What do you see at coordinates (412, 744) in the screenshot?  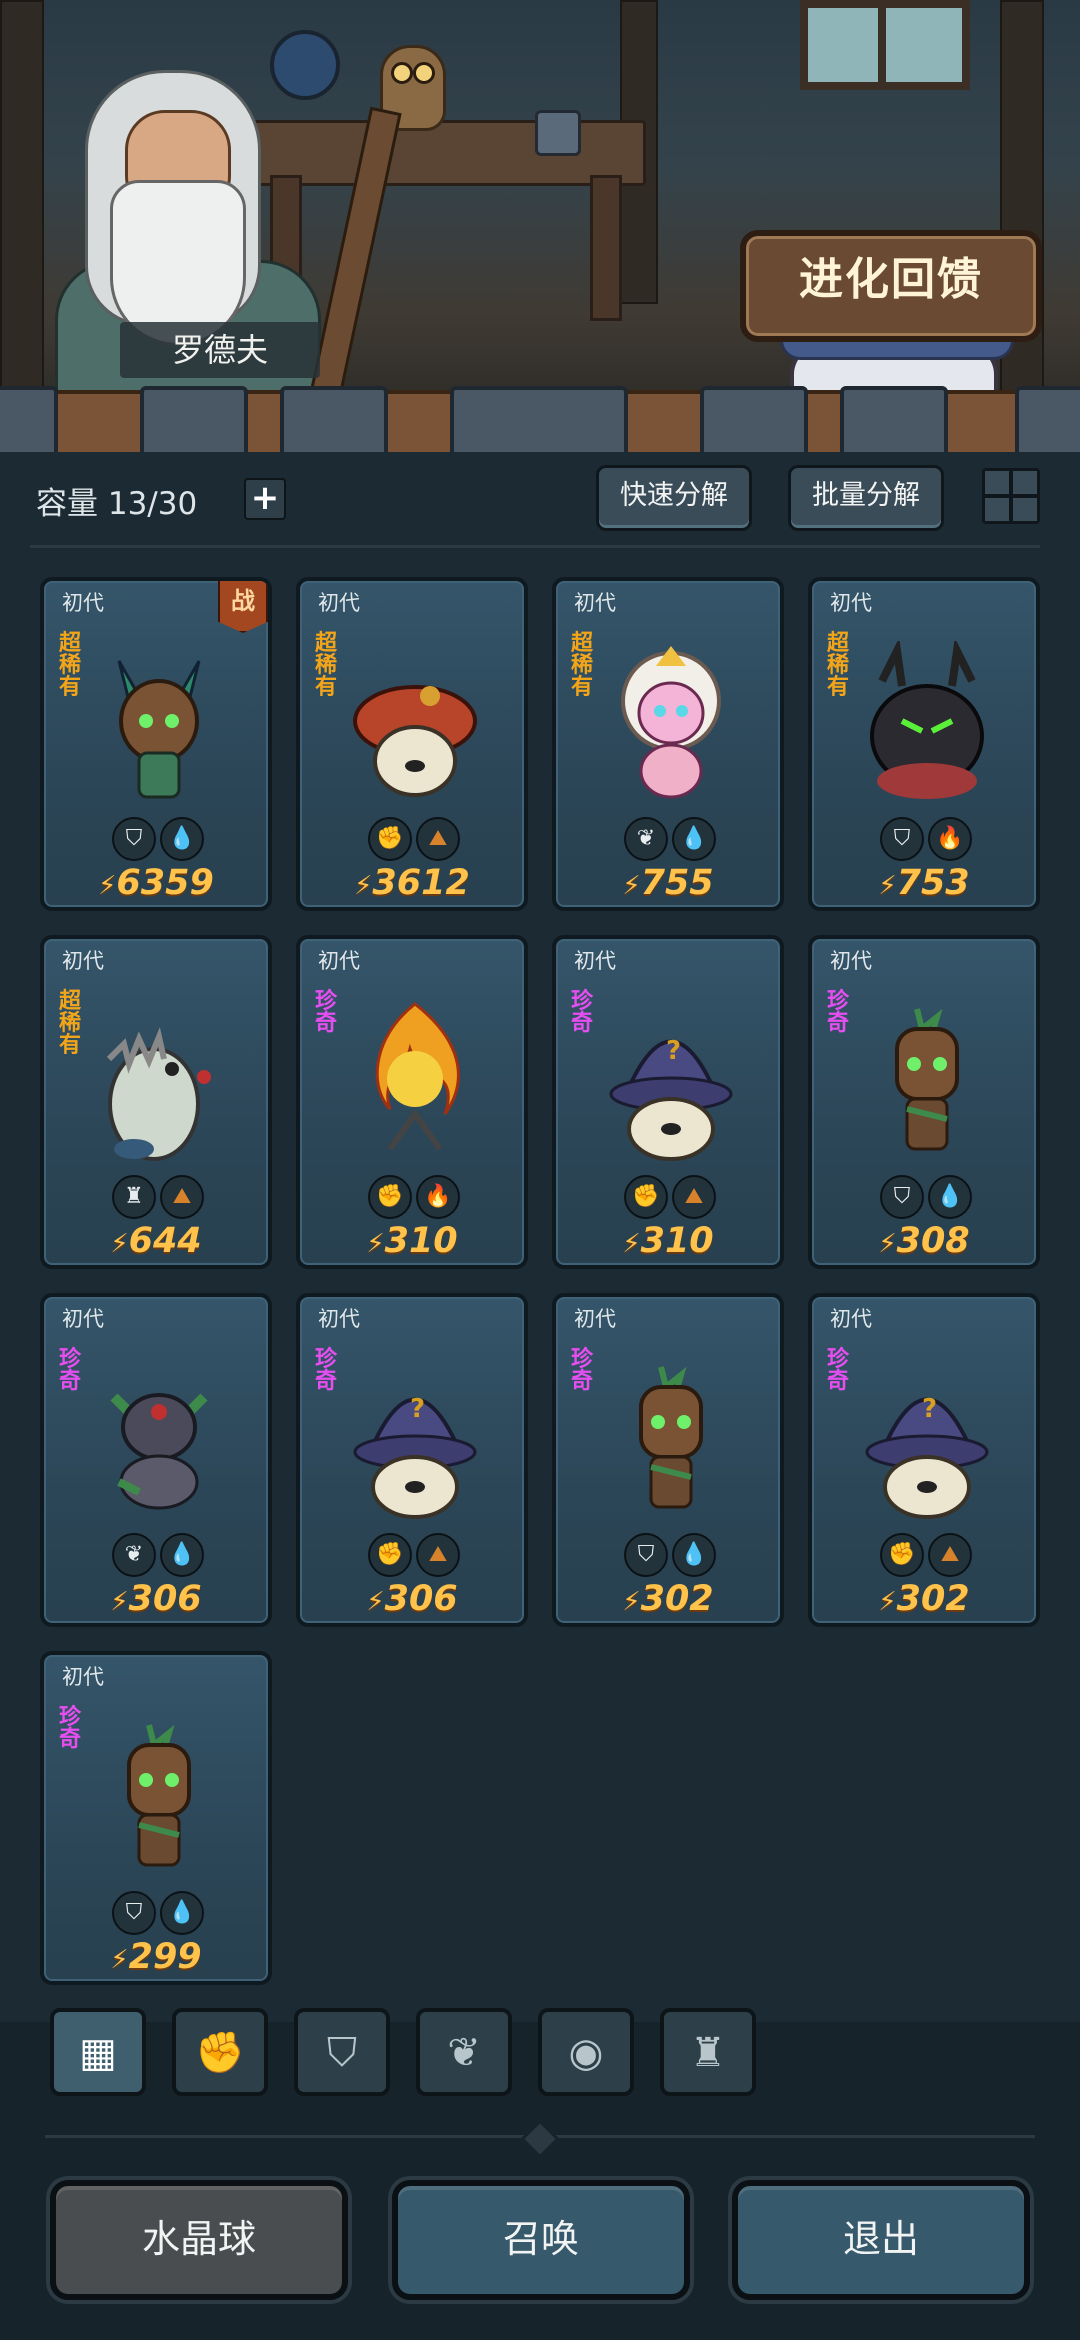 I see `monster-card: 初代 超稀有 ✊ ⛰ ⚡3612` at bounding box center [412, 744].